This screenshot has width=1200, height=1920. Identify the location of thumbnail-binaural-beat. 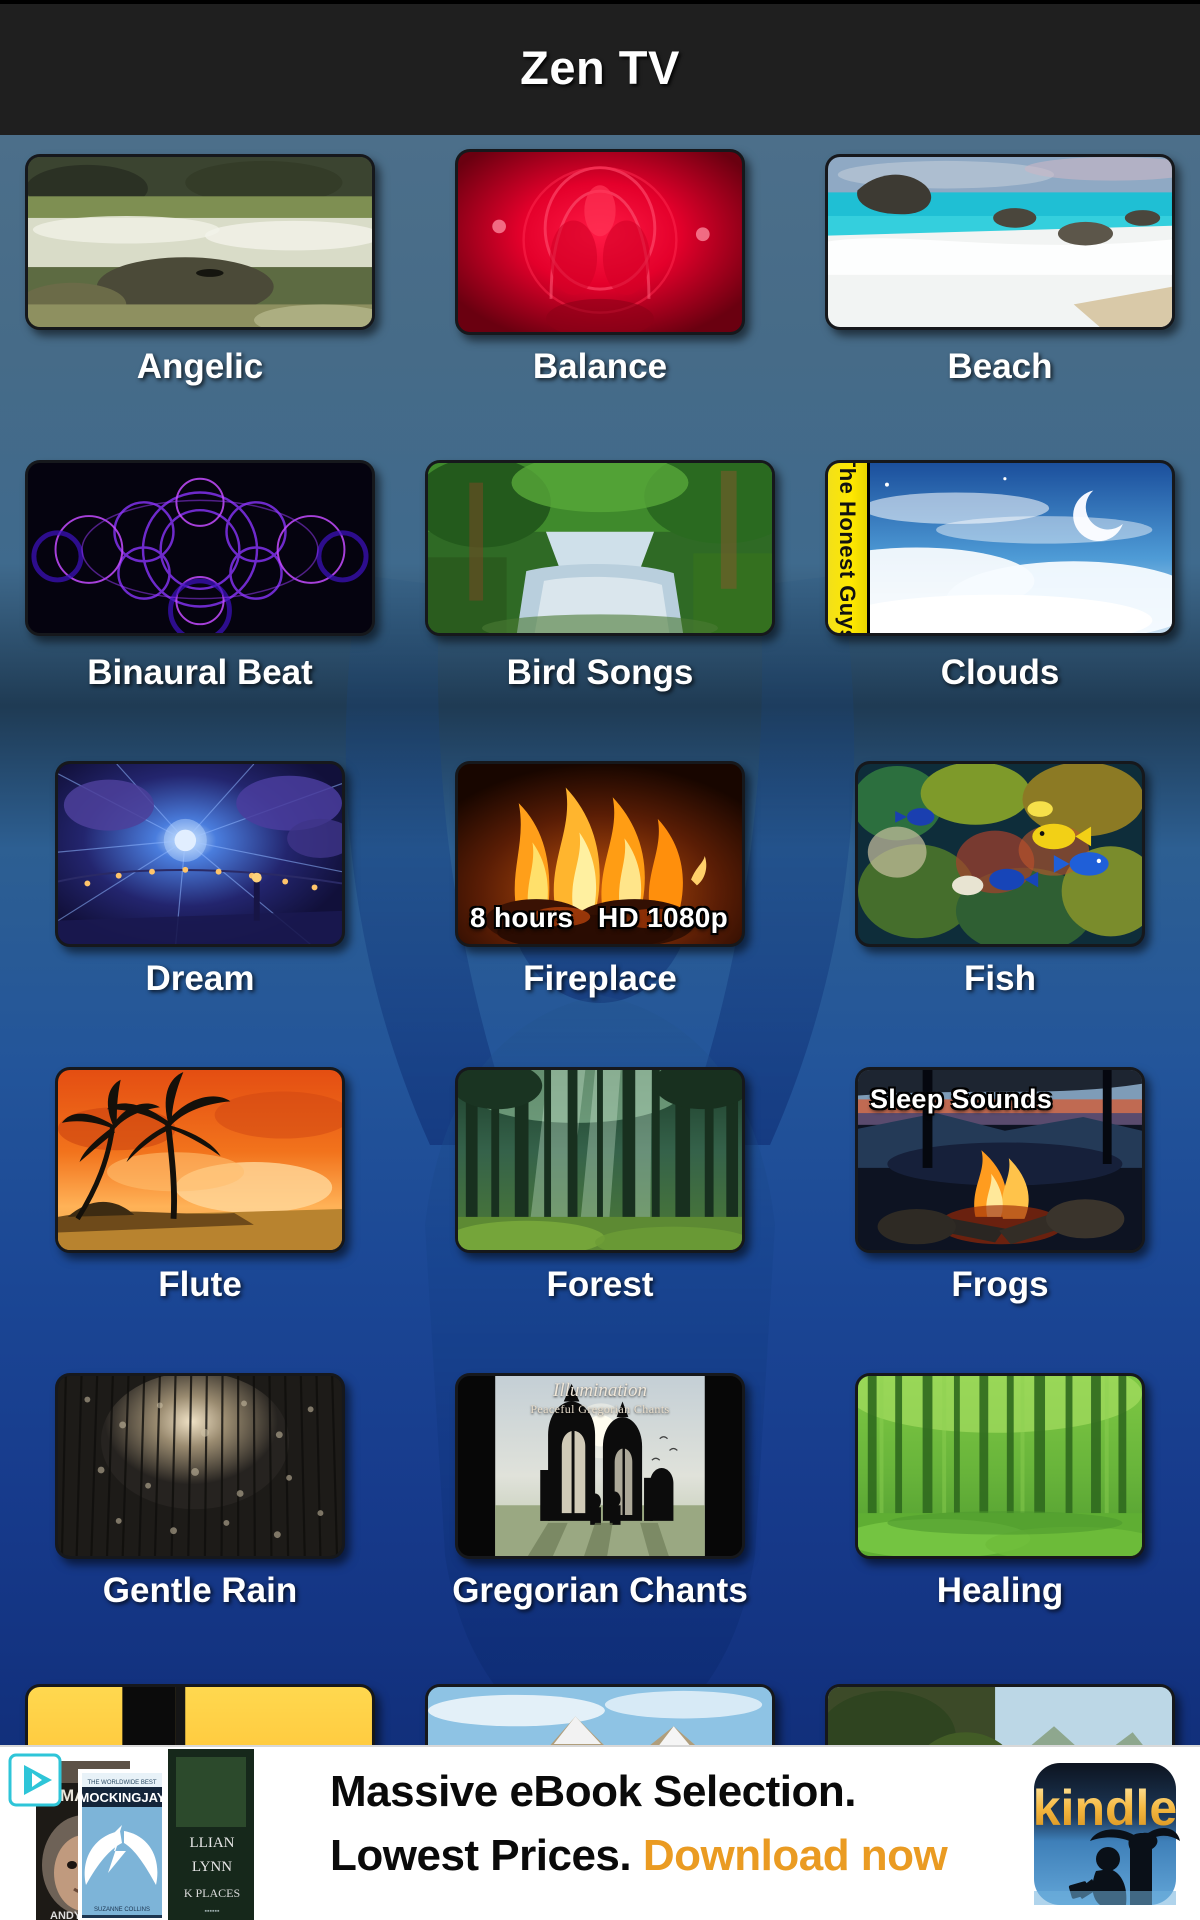
(200, 548).